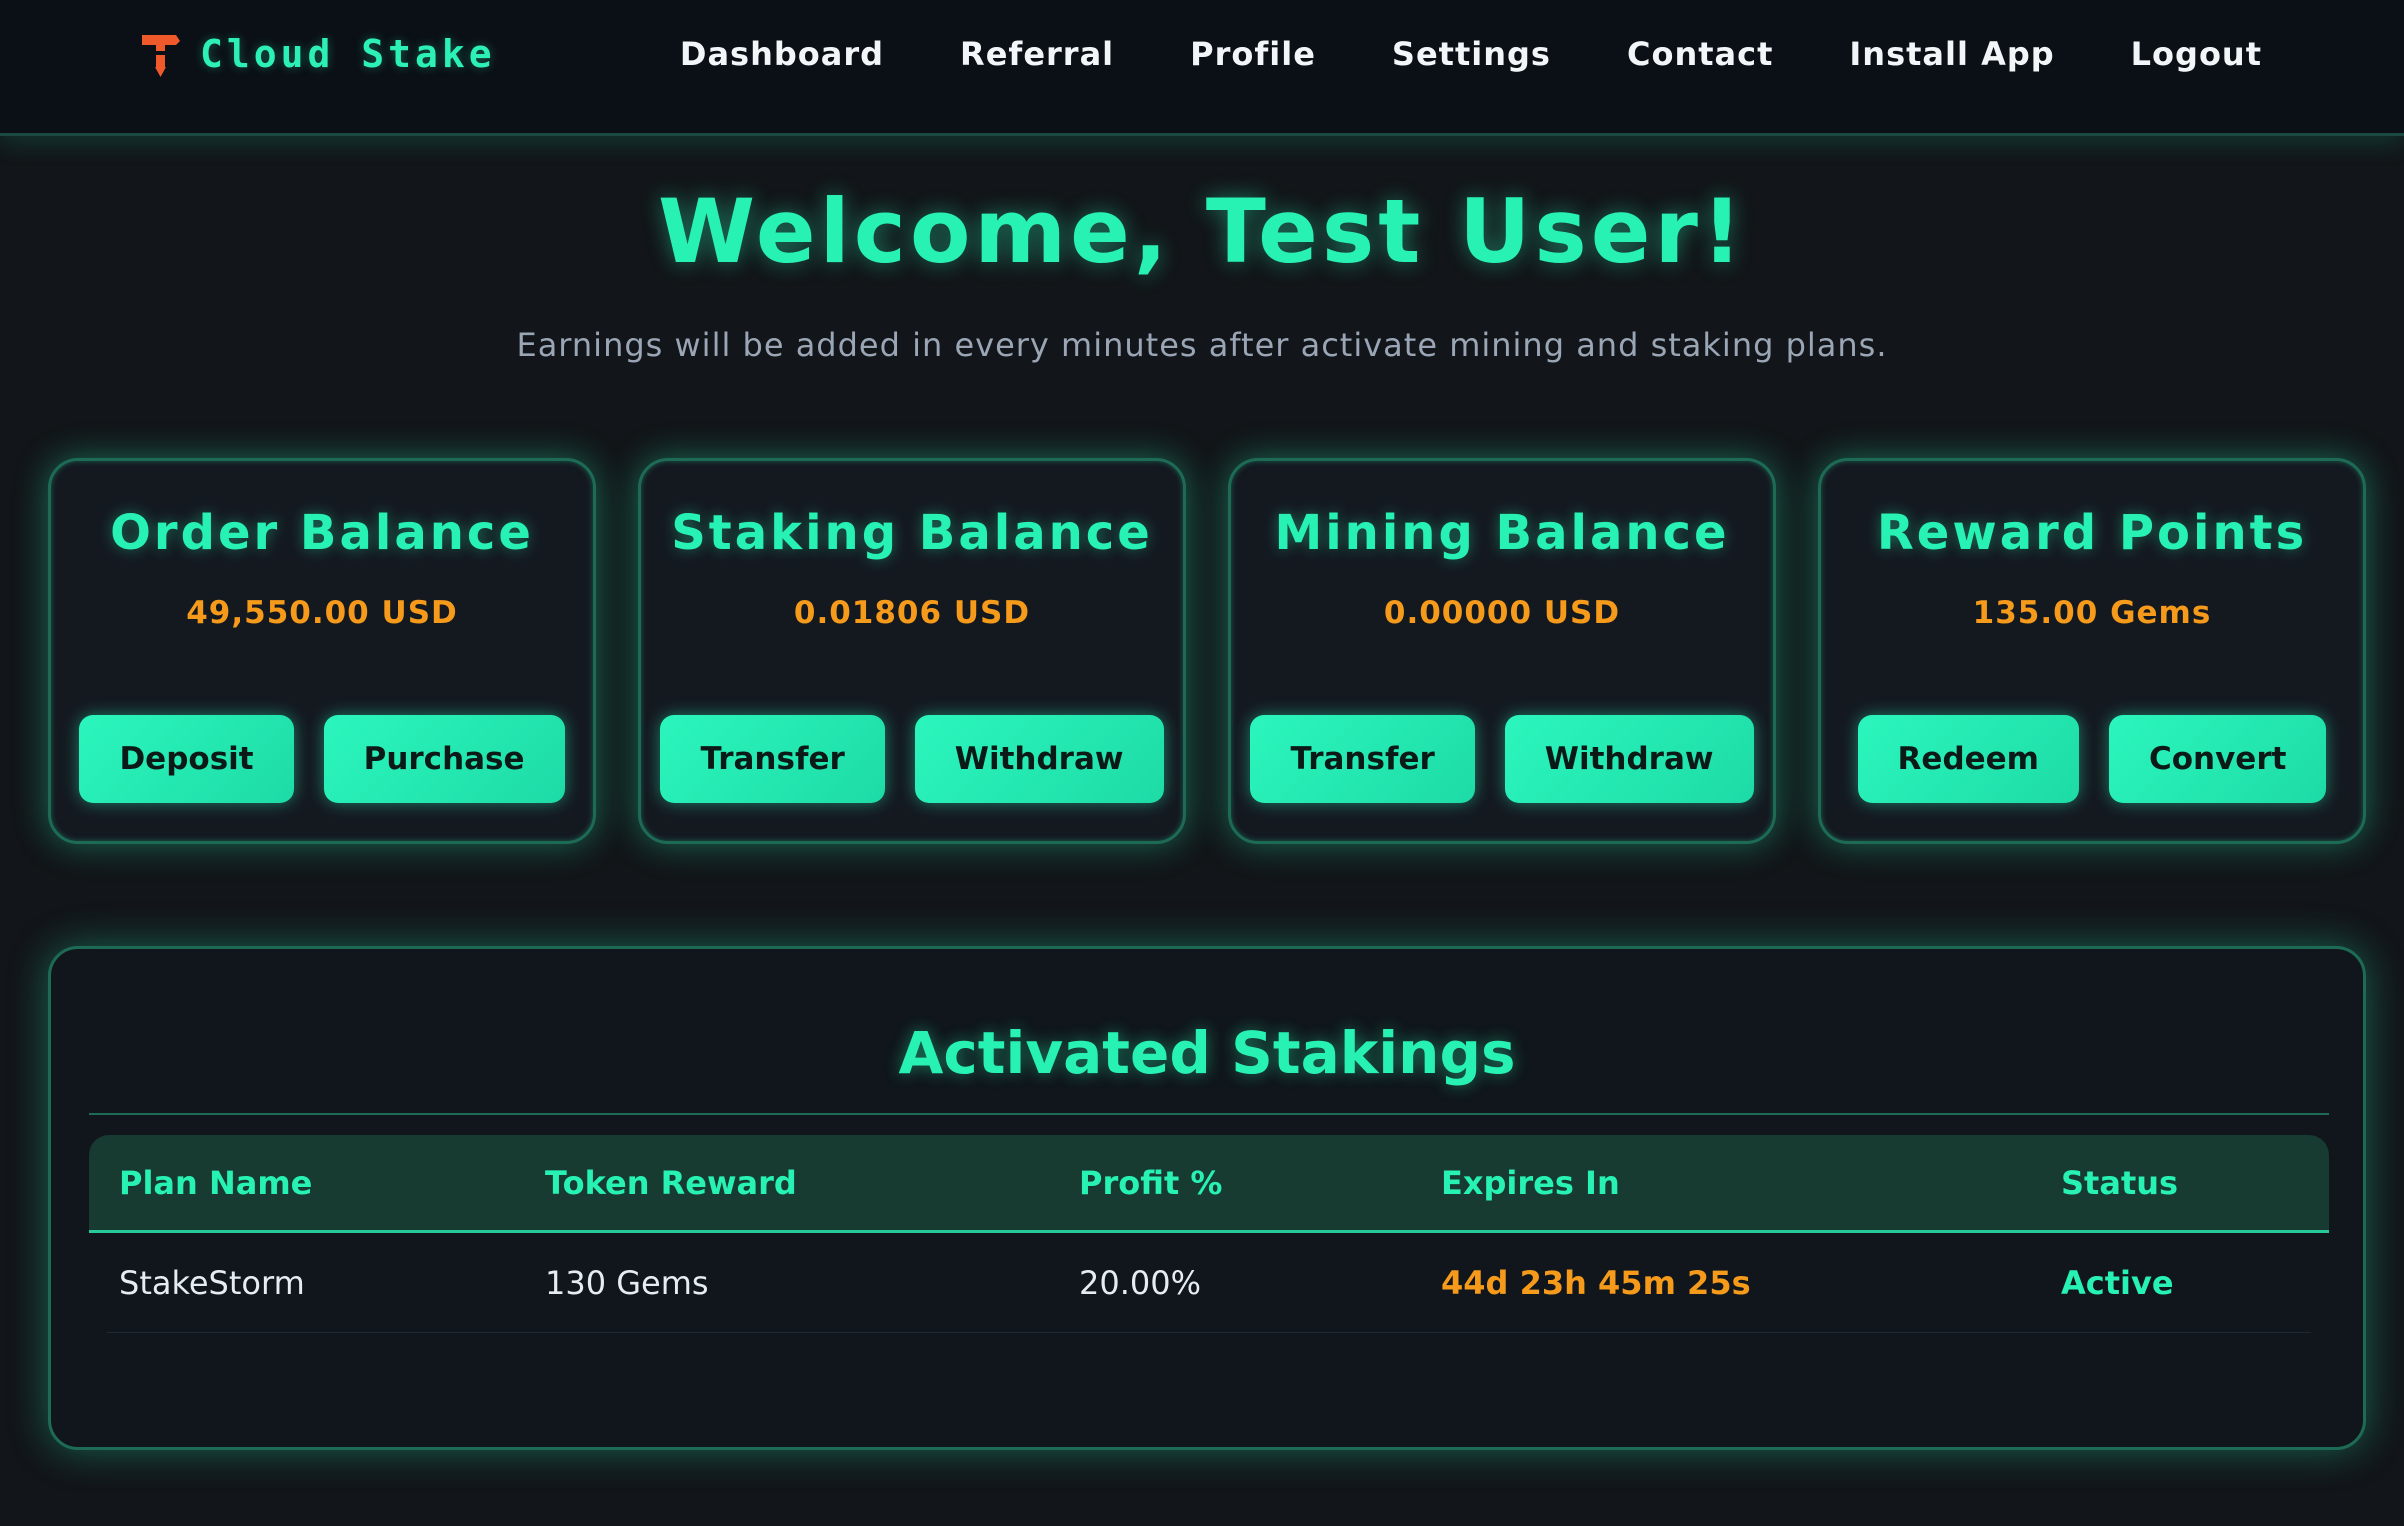  Describe the element at coordinates (348, 54) in the screenshot. I see `brand-name: Cloud Stake` at that location.